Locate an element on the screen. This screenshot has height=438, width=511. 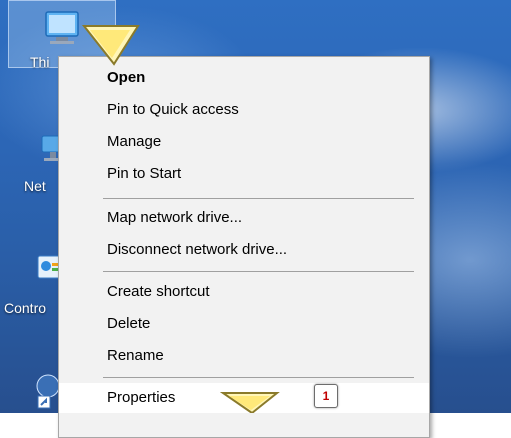
menu-item-pin-to-start: Pin to Start is located at coordinates (244, 174).